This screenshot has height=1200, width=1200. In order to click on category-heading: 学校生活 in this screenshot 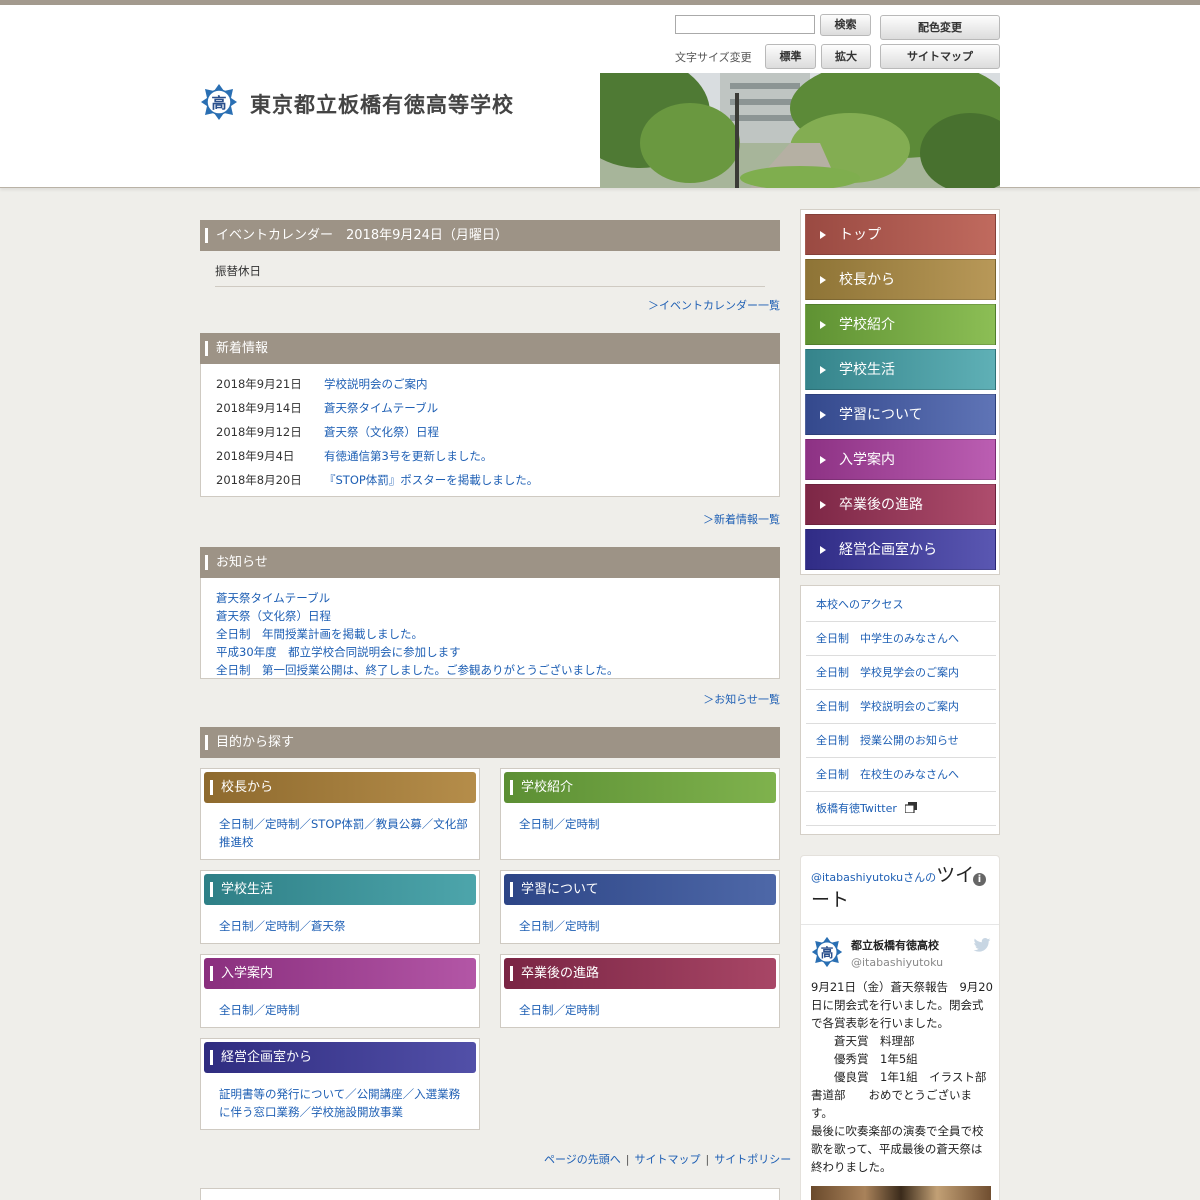, I will do `click(340, 889)`.